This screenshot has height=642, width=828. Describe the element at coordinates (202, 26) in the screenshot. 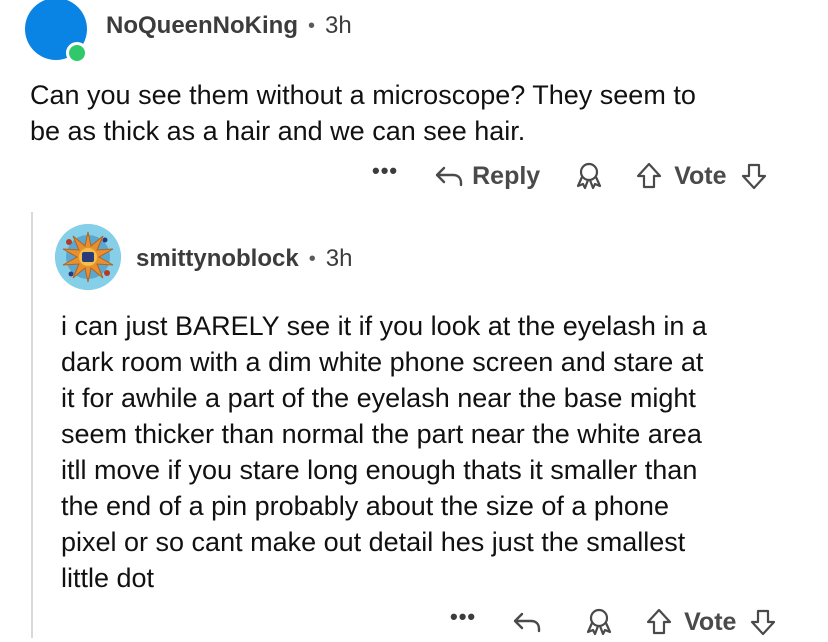

I see `username: NoQueenNoKing` at that location.